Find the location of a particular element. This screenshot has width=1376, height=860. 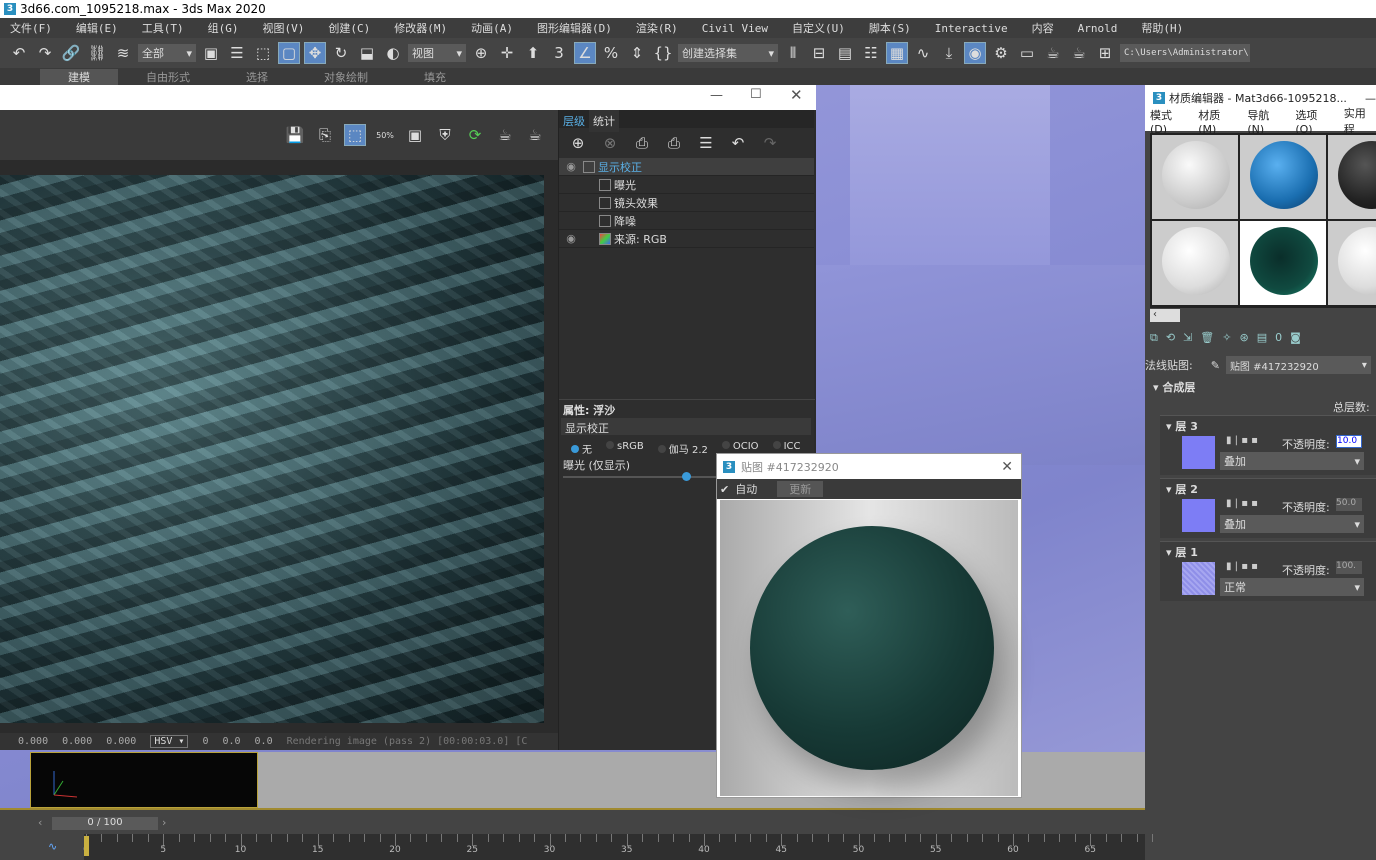

opacity-spinner: 100. is located at coordinates (1349, 567).